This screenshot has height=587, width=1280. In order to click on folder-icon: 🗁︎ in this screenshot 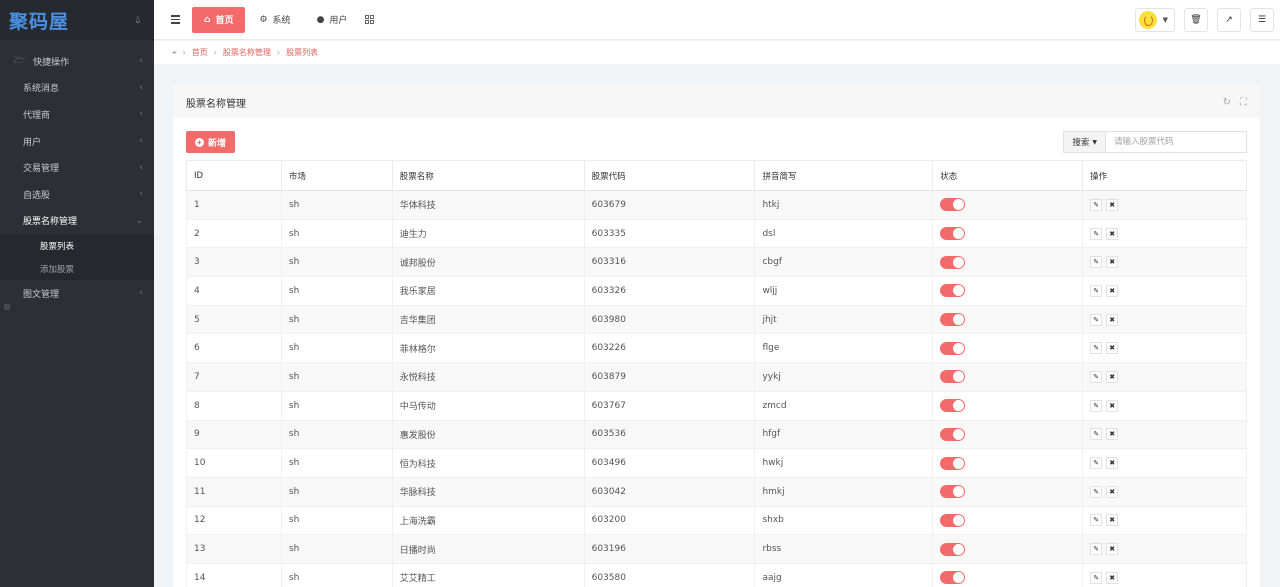, I will do `click(20, 61)`.